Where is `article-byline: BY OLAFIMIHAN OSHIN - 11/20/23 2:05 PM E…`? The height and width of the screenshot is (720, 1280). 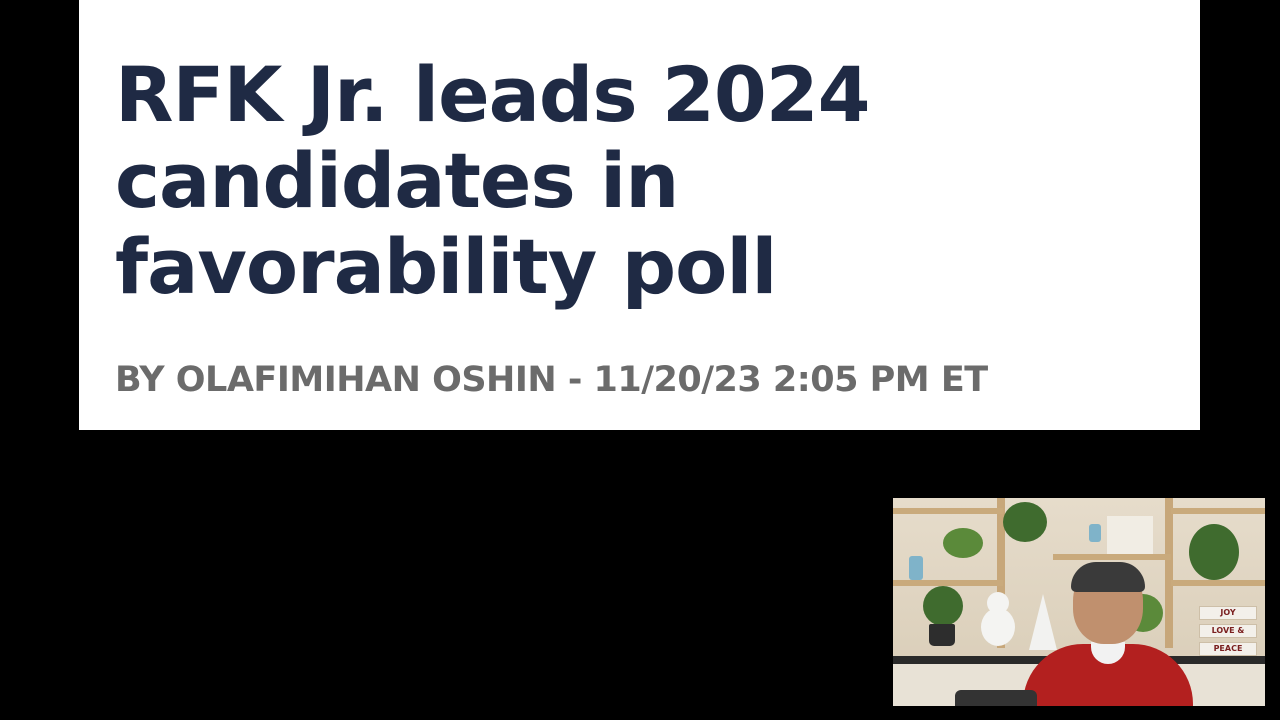
article-byline: BY OLAFIMIHAN OSHIN - 11/20/23 2:05 PM E… is located at coordinates (551, 380).